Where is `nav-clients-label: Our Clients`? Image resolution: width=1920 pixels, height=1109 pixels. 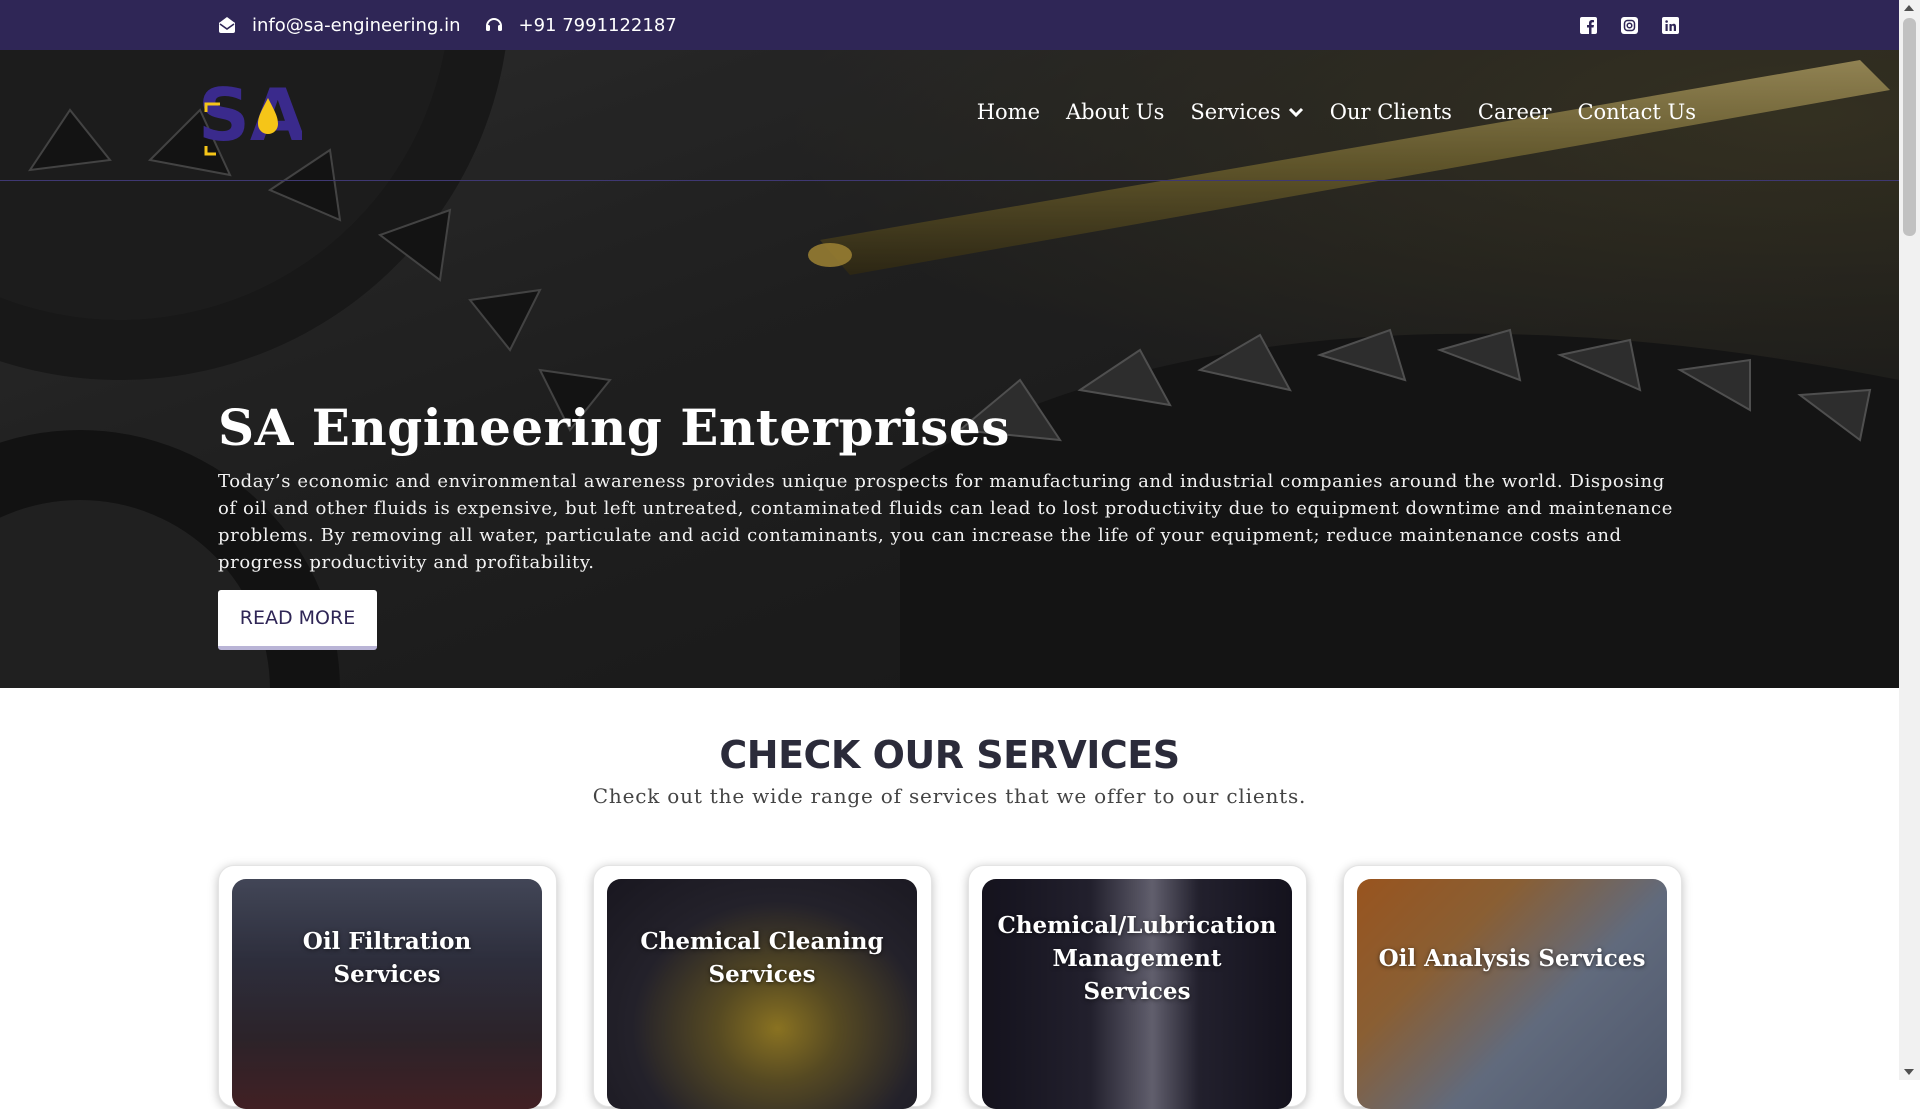
nav-clients-label: Our Clients is located at coordinates (1390, 112).